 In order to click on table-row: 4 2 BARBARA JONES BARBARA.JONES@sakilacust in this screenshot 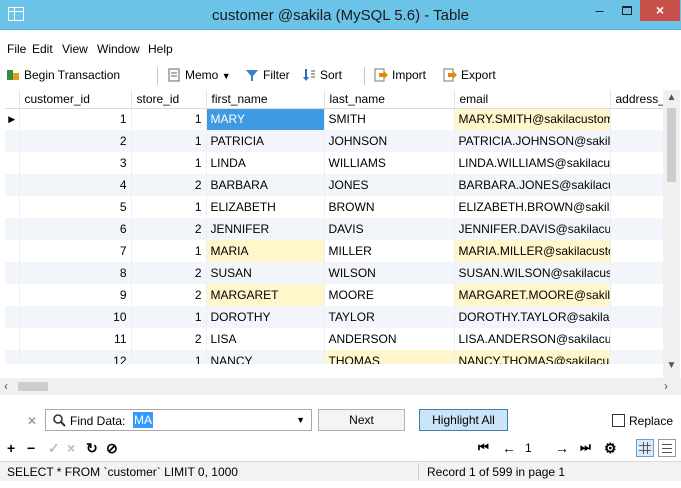, I will do `click(334, 185)`.